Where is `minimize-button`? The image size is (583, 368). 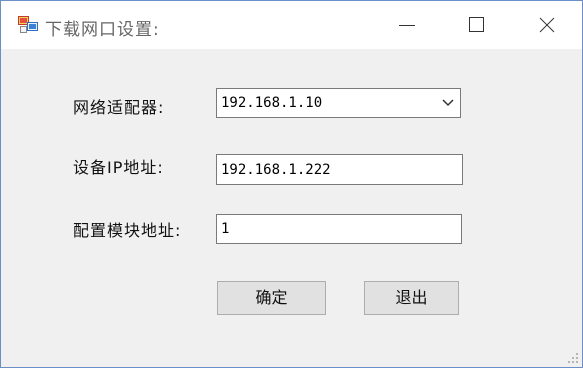
minimize-button is located at coordinates (407, 25).